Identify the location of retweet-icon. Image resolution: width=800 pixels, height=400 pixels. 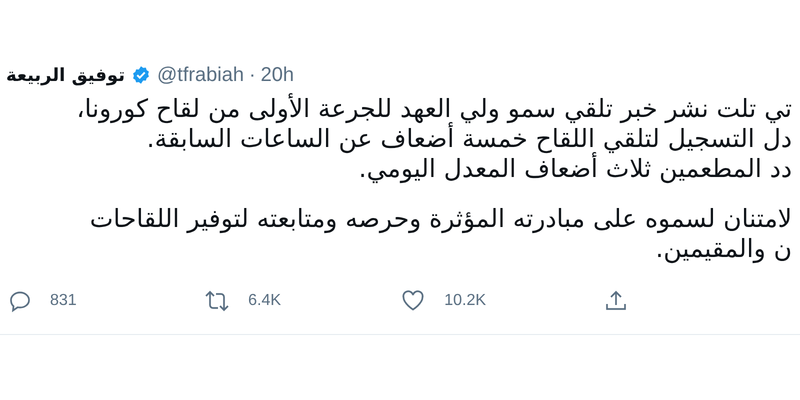
(217, 301).